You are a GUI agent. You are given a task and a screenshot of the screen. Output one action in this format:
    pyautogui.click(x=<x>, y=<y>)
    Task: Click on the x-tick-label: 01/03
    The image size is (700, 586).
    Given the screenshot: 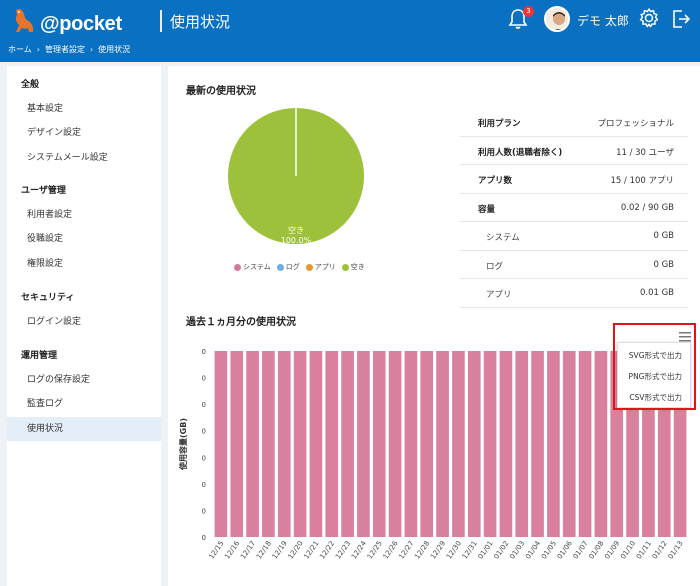 What is the action you would take?
    pyautogui.click(x=517, y=550)
    